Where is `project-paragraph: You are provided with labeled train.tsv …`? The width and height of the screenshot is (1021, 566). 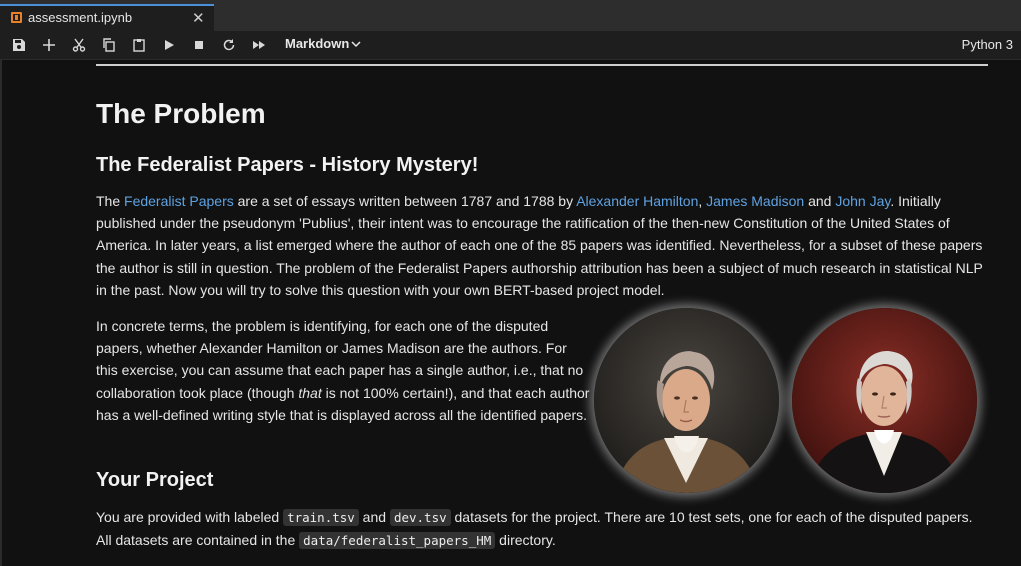
project-paragraph: You are provided with labeled train.tsv … is located at coordinates (542, 529).